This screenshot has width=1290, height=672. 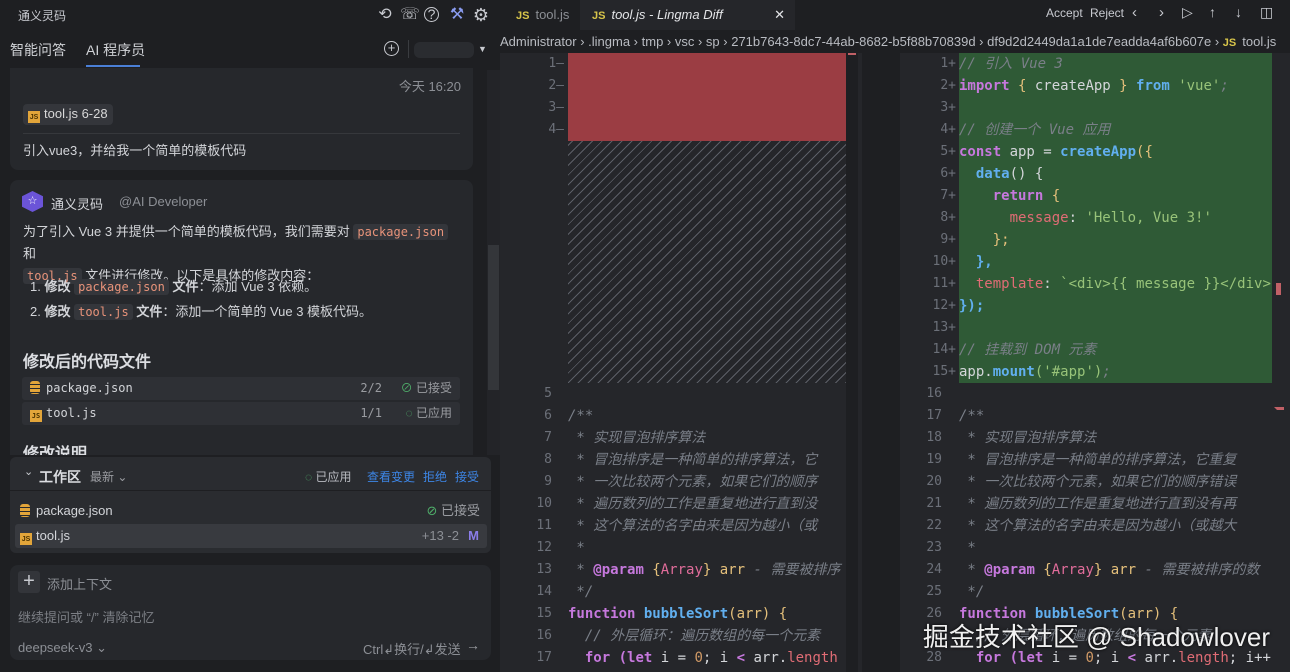 I want to click on code-text: });, so click(x=1115, y=306).